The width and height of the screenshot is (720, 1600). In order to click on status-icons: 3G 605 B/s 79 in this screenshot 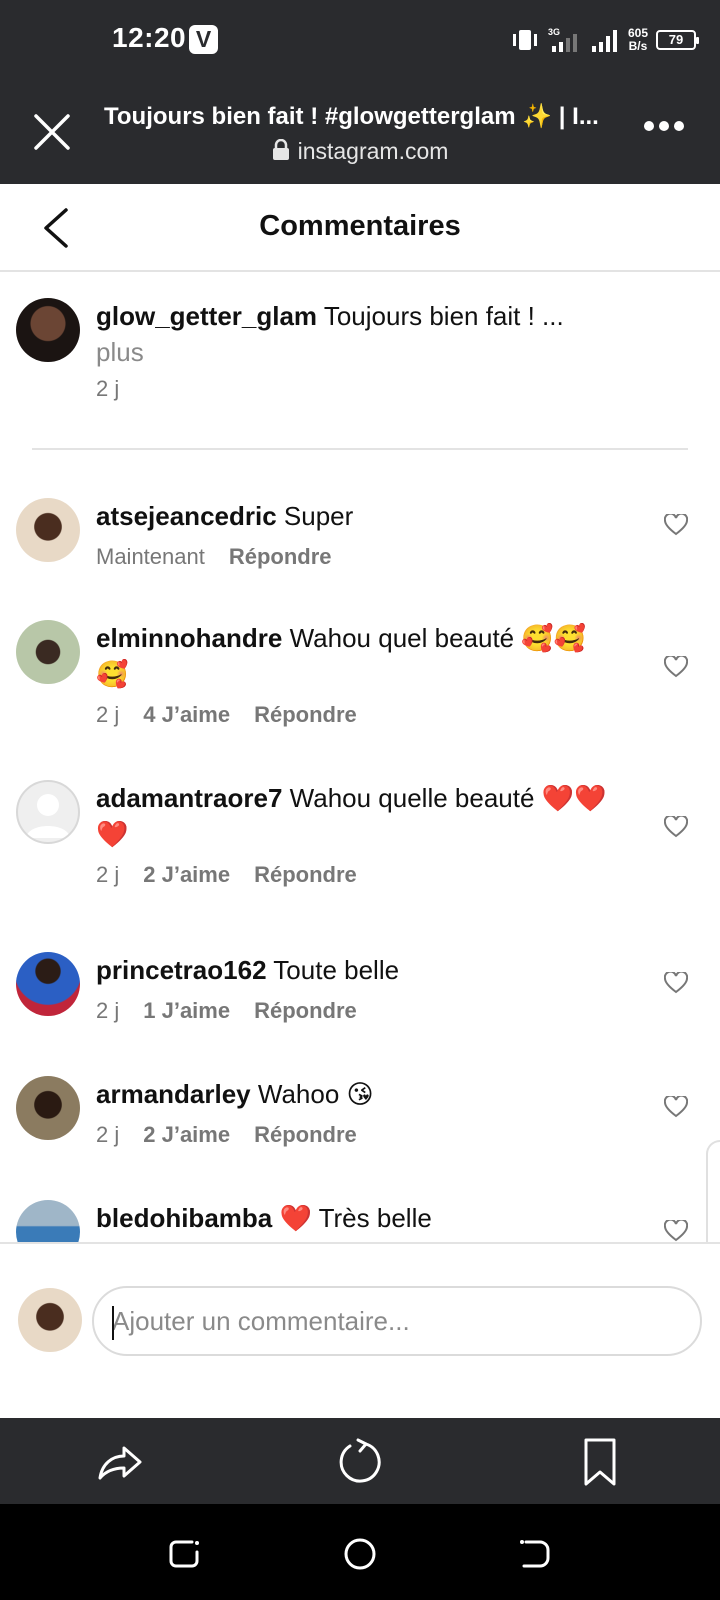, I will do `click(604, 40)`.